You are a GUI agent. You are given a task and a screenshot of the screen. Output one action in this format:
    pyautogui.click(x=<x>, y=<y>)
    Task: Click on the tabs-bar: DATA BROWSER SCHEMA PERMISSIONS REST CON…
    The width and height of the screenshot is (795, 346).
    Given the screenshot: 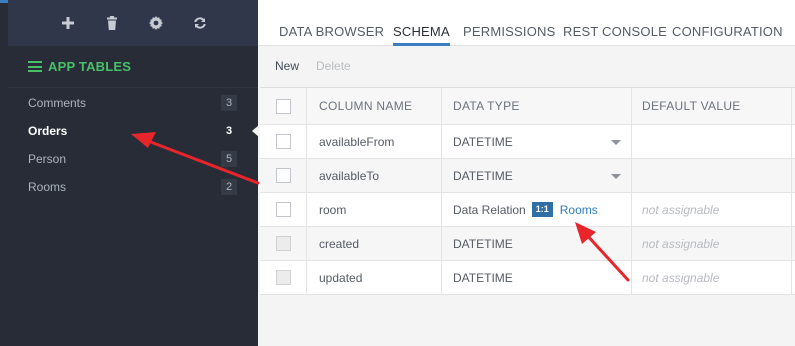 What is the action you would take?
    pyautogui.click(x=526, y=23)
    